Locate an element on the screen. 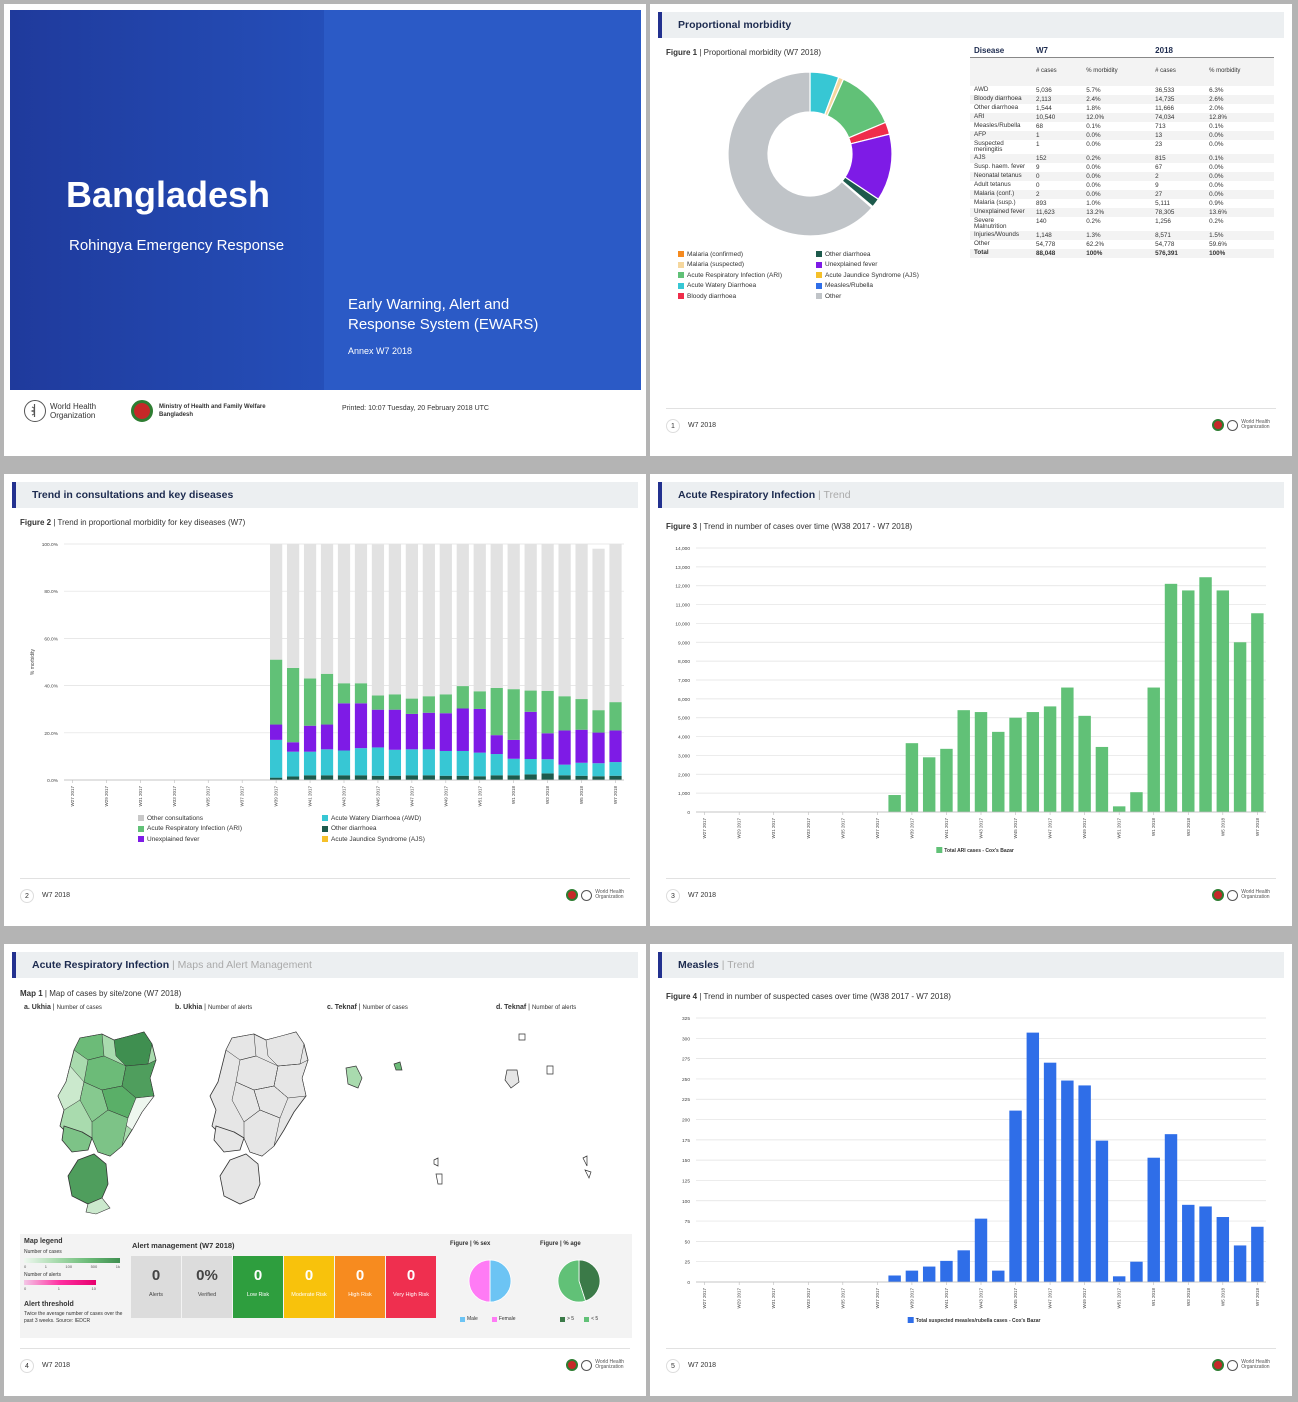 This screenshot has height=1402, width=1298. table-cell: 13.6% is located at coordinates (1239, 212).